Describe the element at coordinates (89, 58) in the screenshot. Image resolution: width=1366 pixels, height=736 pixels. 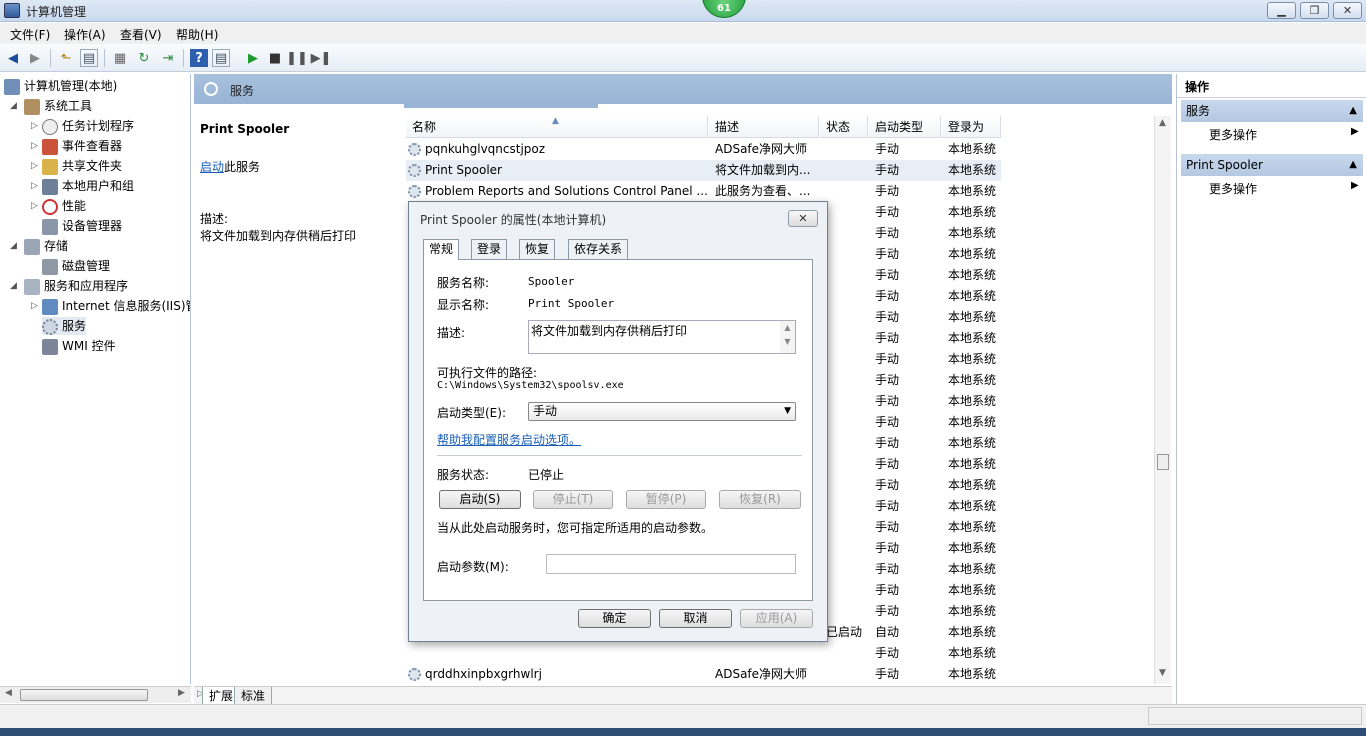
I see `show-hide-tree-icon: ▤` at that location.